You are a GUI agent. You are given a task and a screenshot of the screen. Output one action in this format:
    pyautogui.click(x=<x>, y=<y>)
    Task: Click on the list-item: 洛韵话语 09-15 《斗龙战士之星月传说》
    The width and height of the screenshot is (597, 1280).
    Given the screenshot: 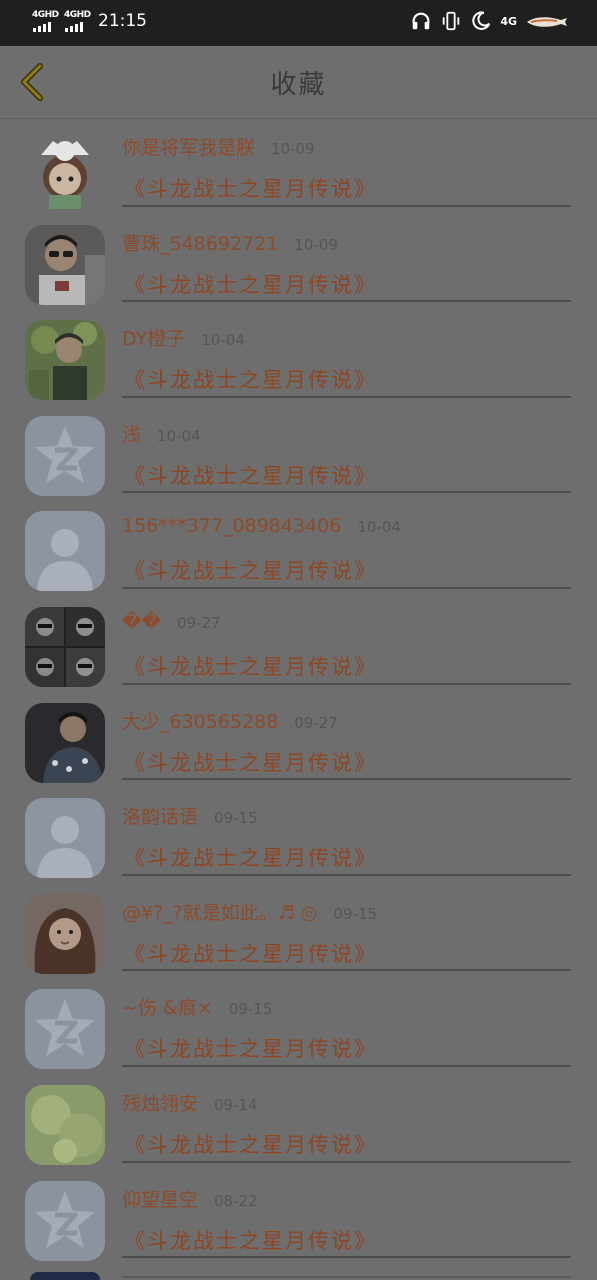 What is the action you would take?
    pyautogui.click(x=298, y=836)
    